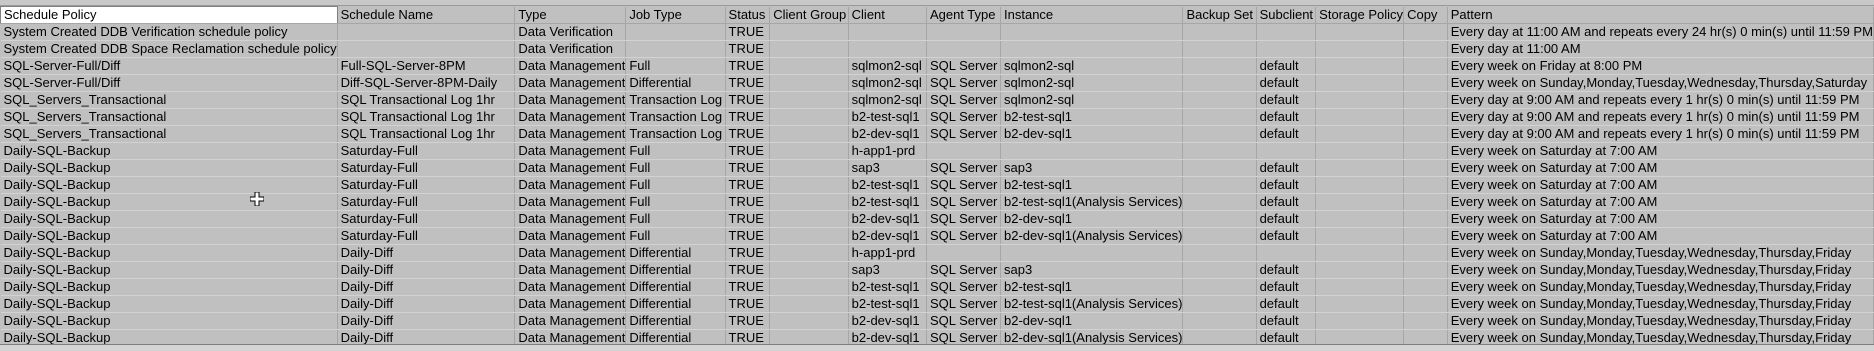  What do you see at coordinates (169, 236) in the screenshot?
I see `table-cell: Daily-SQL-Backup` at bounding box center [169, 236].